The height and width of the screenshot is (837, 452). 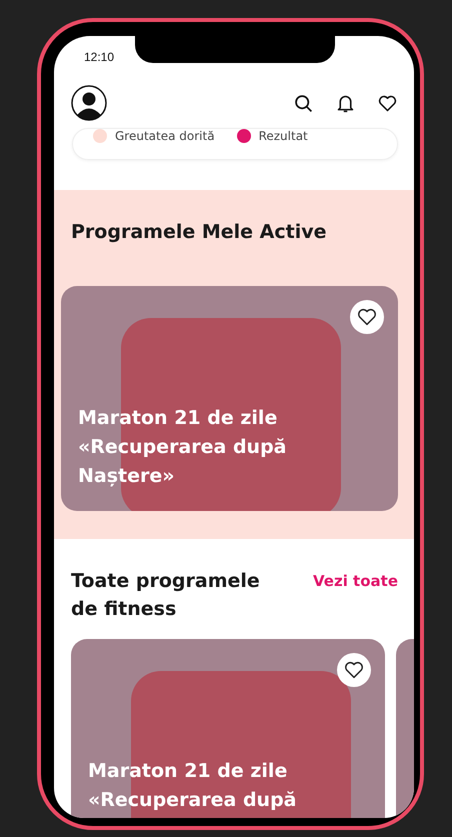 I want to click on legend-label: Rezultat, so click(x=283, y=136).